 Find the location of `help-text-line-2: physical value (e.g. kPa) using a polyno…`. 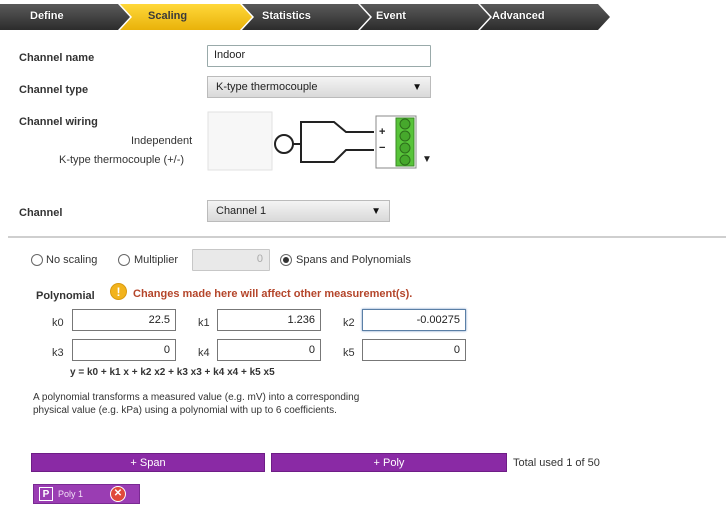

help-text-line-2: physical value (e.g. kPa) using a polyno… is located at coordinates (185, 410).